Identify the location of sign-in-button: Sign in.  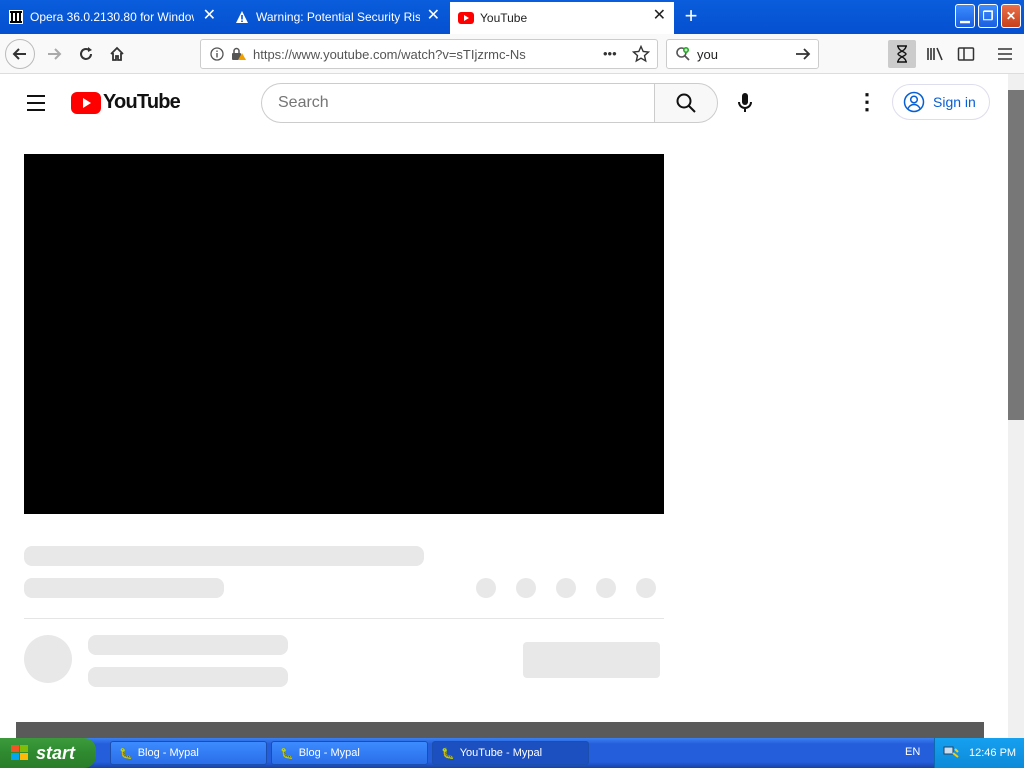
(941, 102).